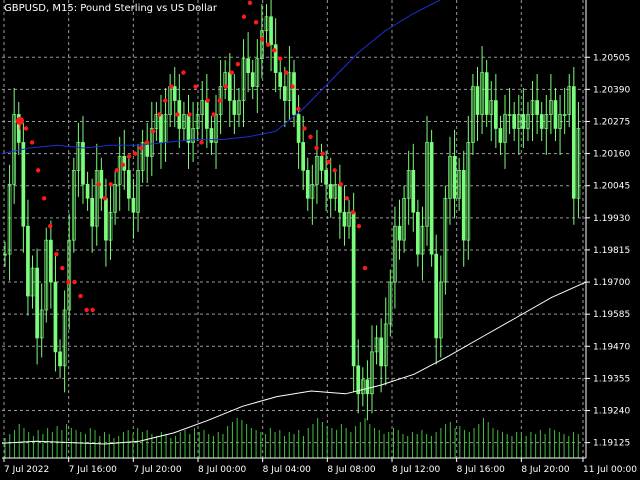 The width and height of the screenshot is (640, 480). What do you see at coordinates (26, 470) in the screenshot?
I see `time-tick-label: 7 Jul 2022` at bounding box center [26, 470].